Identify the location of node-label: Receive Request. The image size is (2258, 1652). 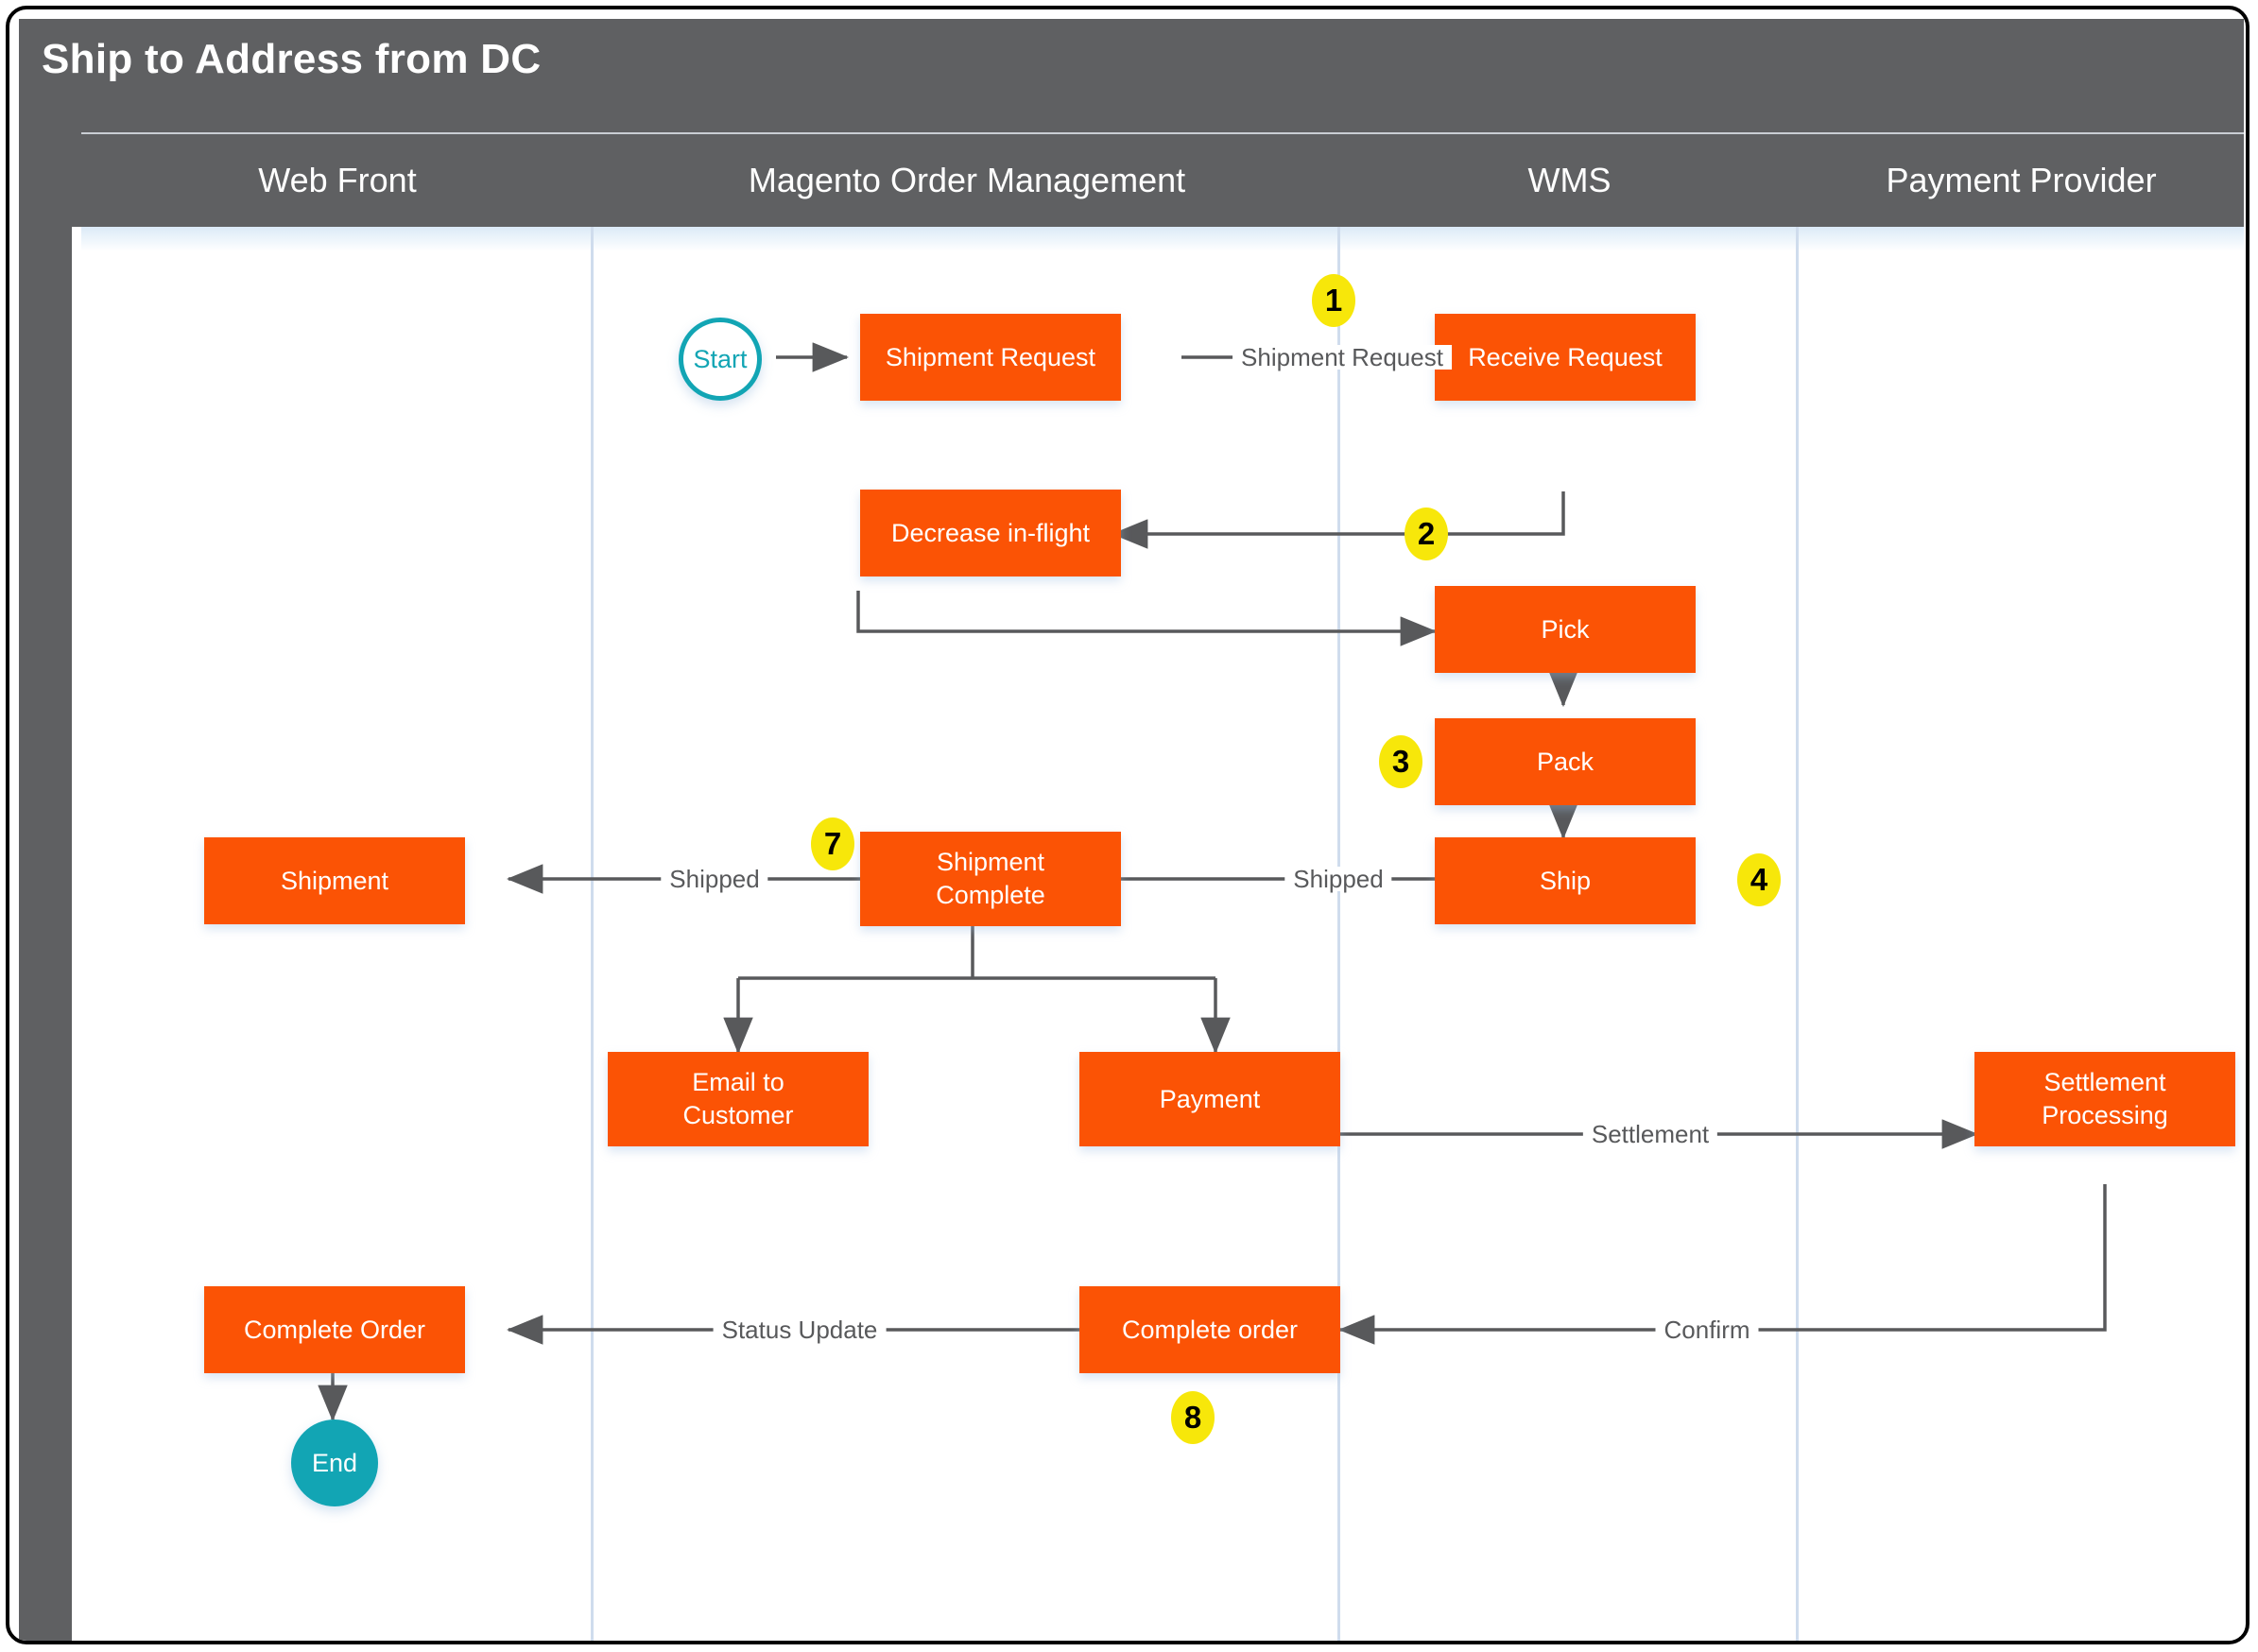
(1566, 356).